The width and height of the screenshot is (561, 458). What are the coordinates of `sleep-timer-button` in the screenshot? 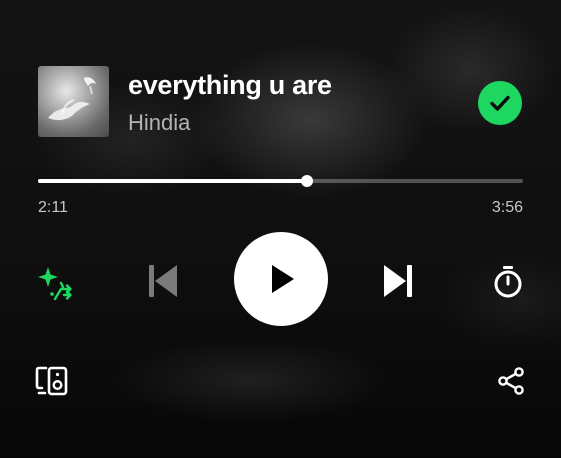 It's located at (508, 282).